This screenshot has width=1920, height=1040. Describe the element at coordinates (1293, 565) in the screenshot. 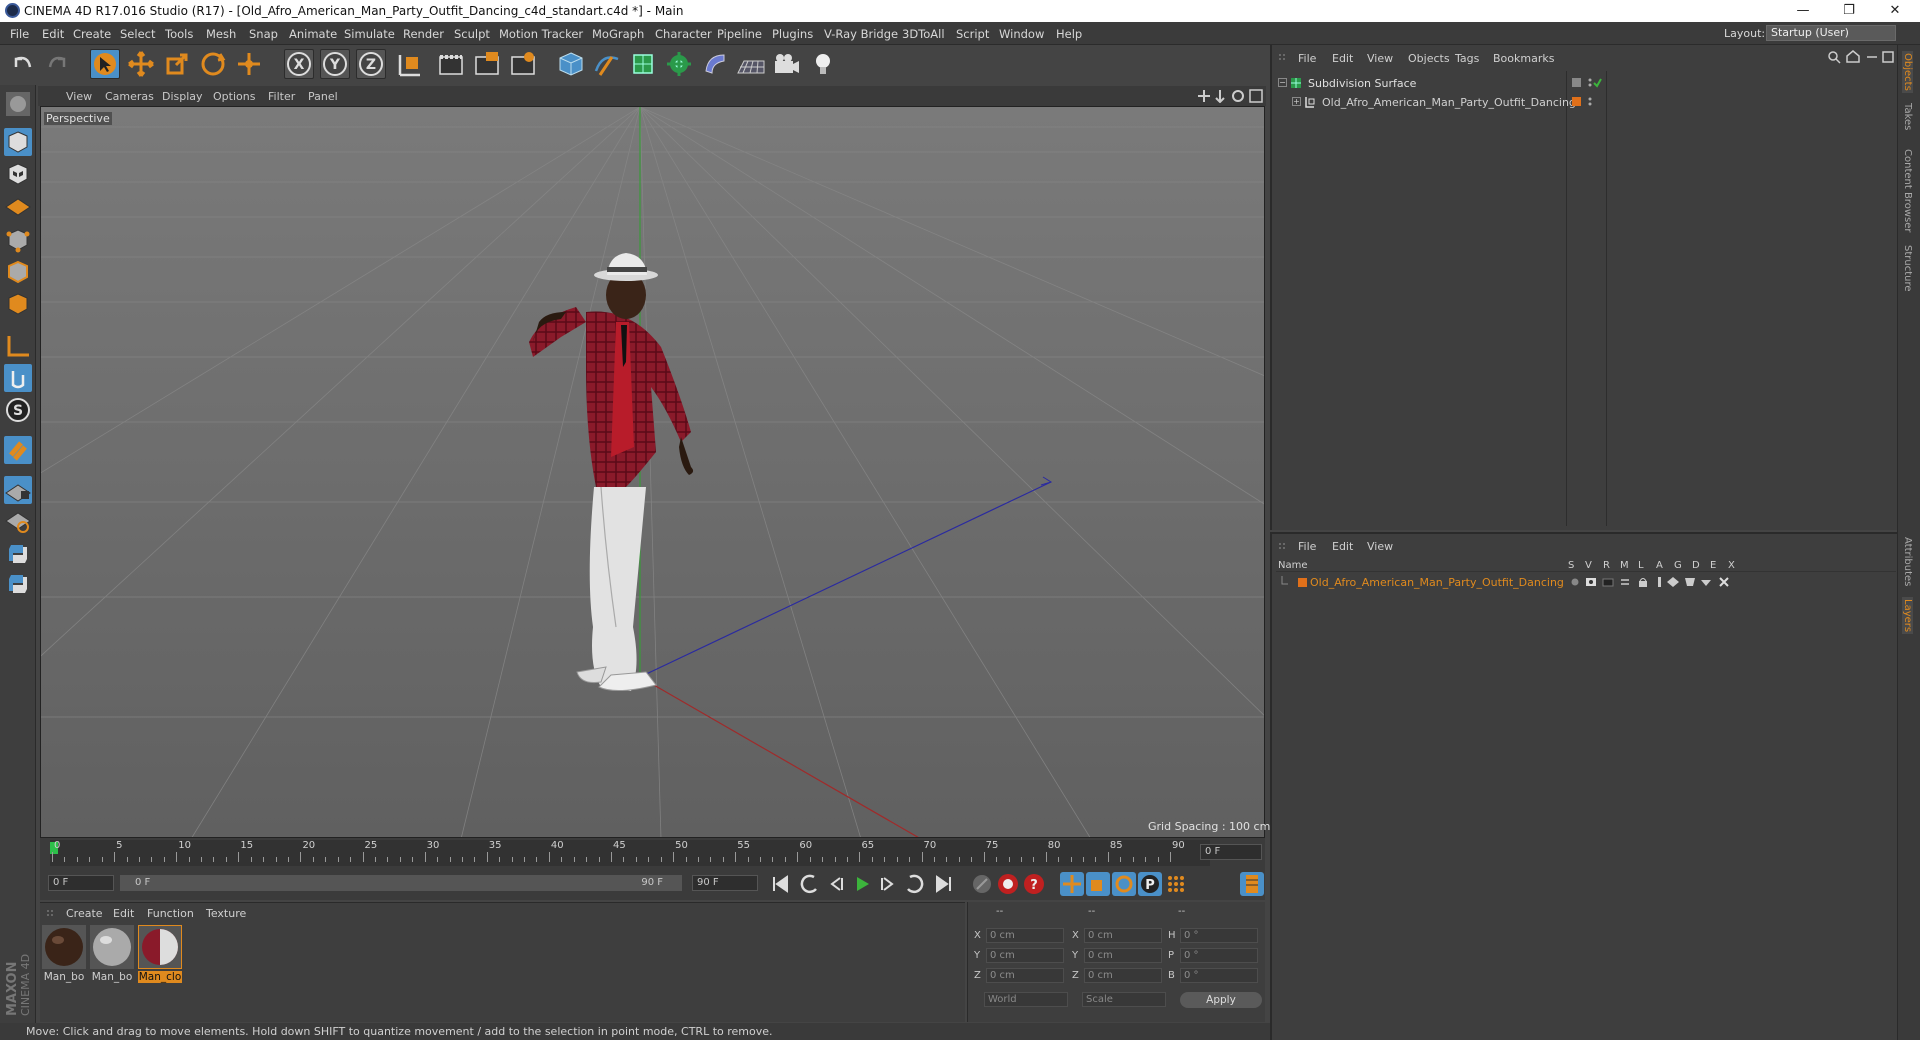

I see `column-header-name: Name` at that location.